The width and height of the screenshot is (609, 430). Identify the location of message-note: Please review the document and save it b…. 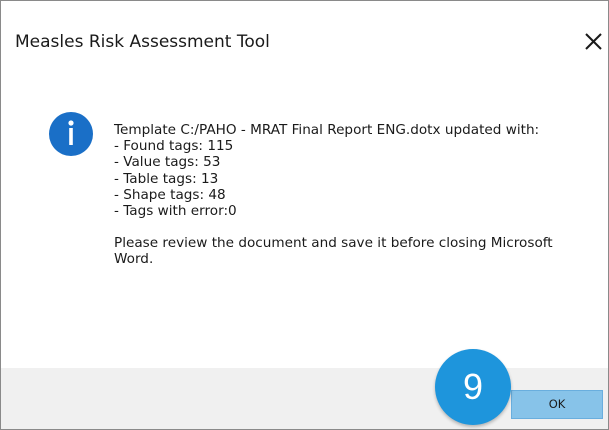
(333, 251).